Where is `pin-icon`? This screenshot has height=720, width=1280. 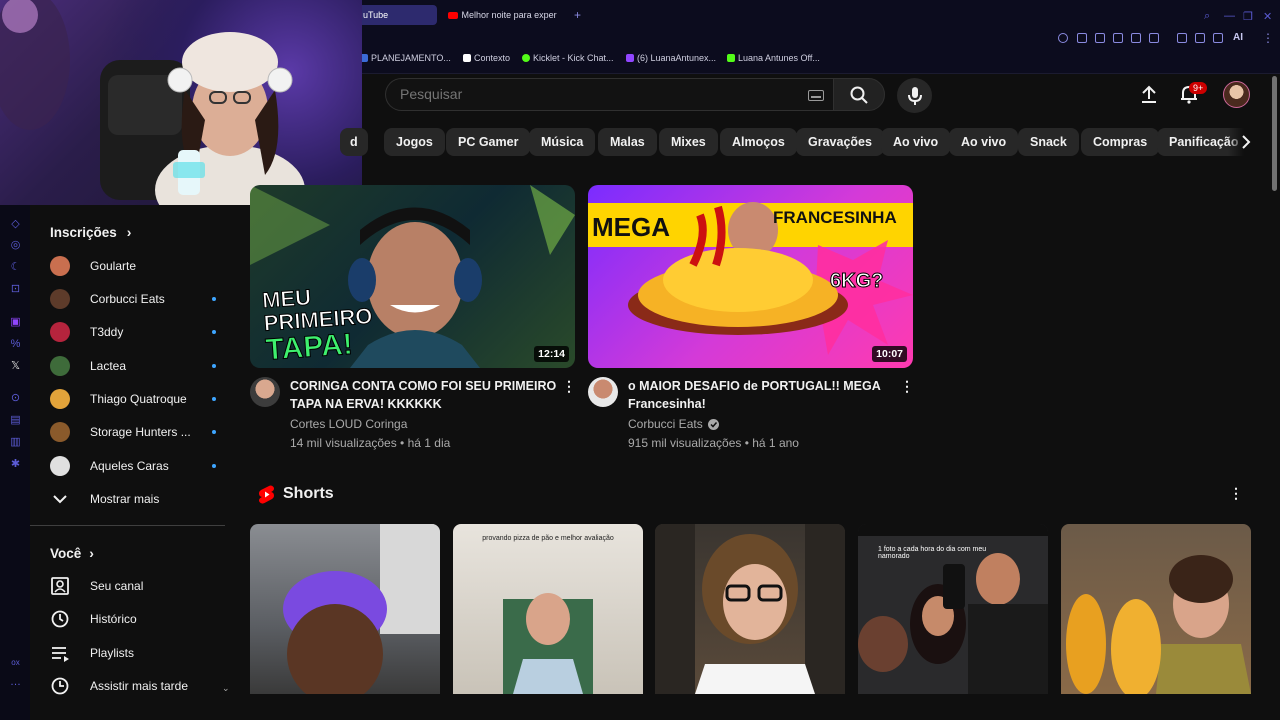
pin-icon is located at coordinates (1082, 38).